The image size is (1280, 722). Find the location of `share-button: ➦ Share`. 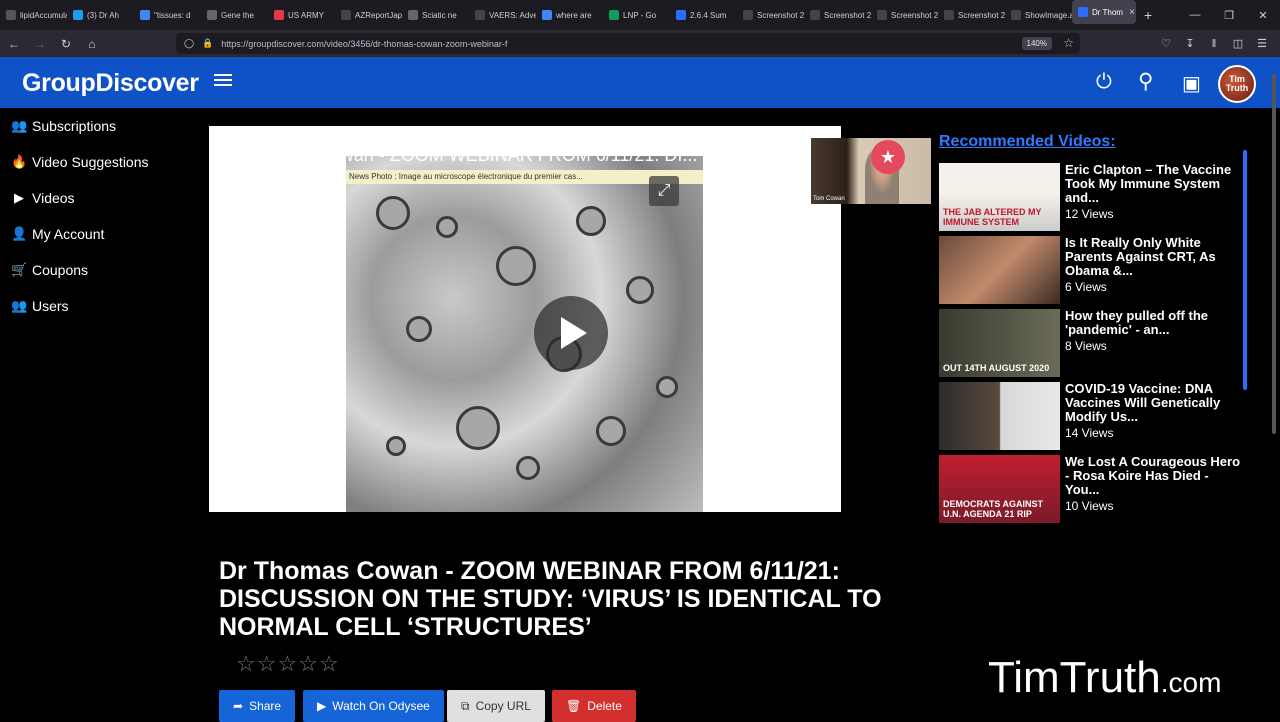

share-button: ➦ Share is located at coordinates (257, 706).